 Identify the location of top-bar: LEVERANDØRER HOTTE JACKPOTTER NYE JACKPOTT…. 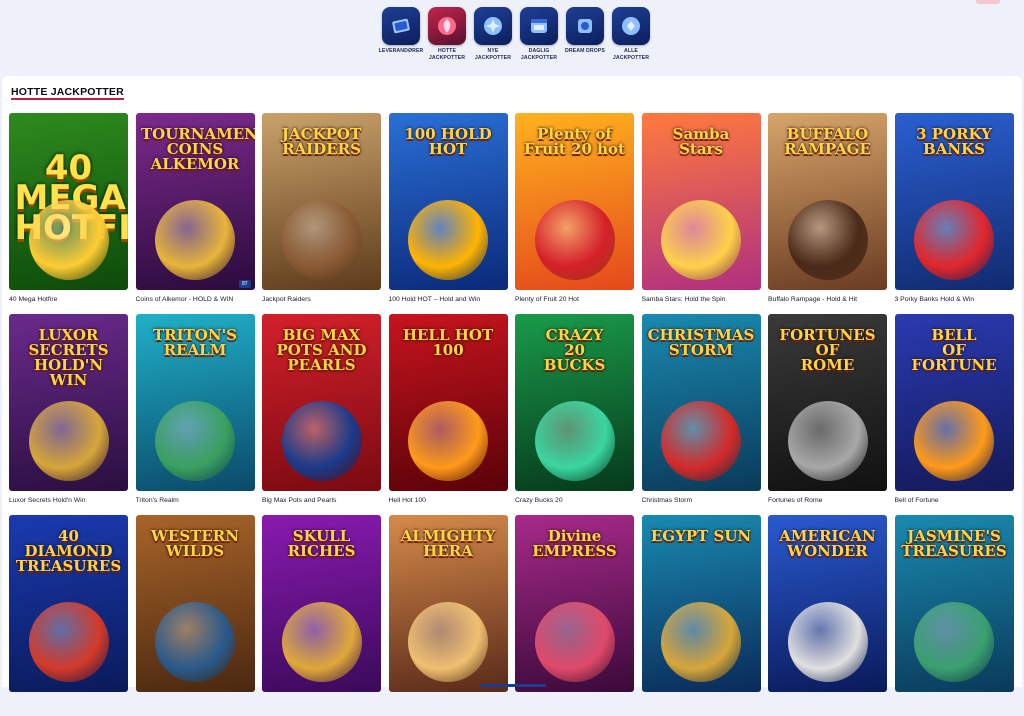
(512, 38).